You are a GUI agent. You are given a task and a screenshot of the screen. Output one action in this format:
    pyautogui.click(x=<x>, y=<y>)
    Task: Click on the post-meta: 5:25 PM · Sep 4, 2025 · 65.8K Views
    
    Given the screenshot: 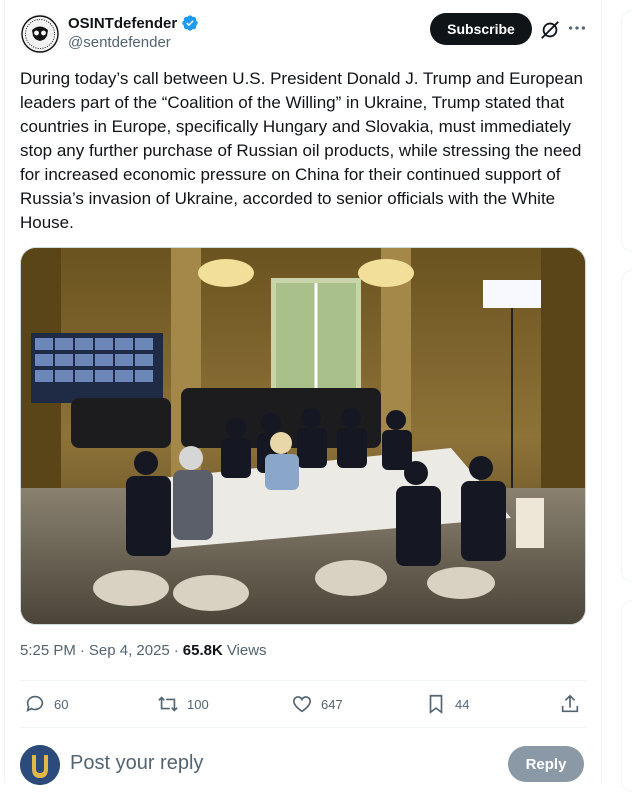 What is the action you would take?
    pyautogui.click(x=143, y=650)
    